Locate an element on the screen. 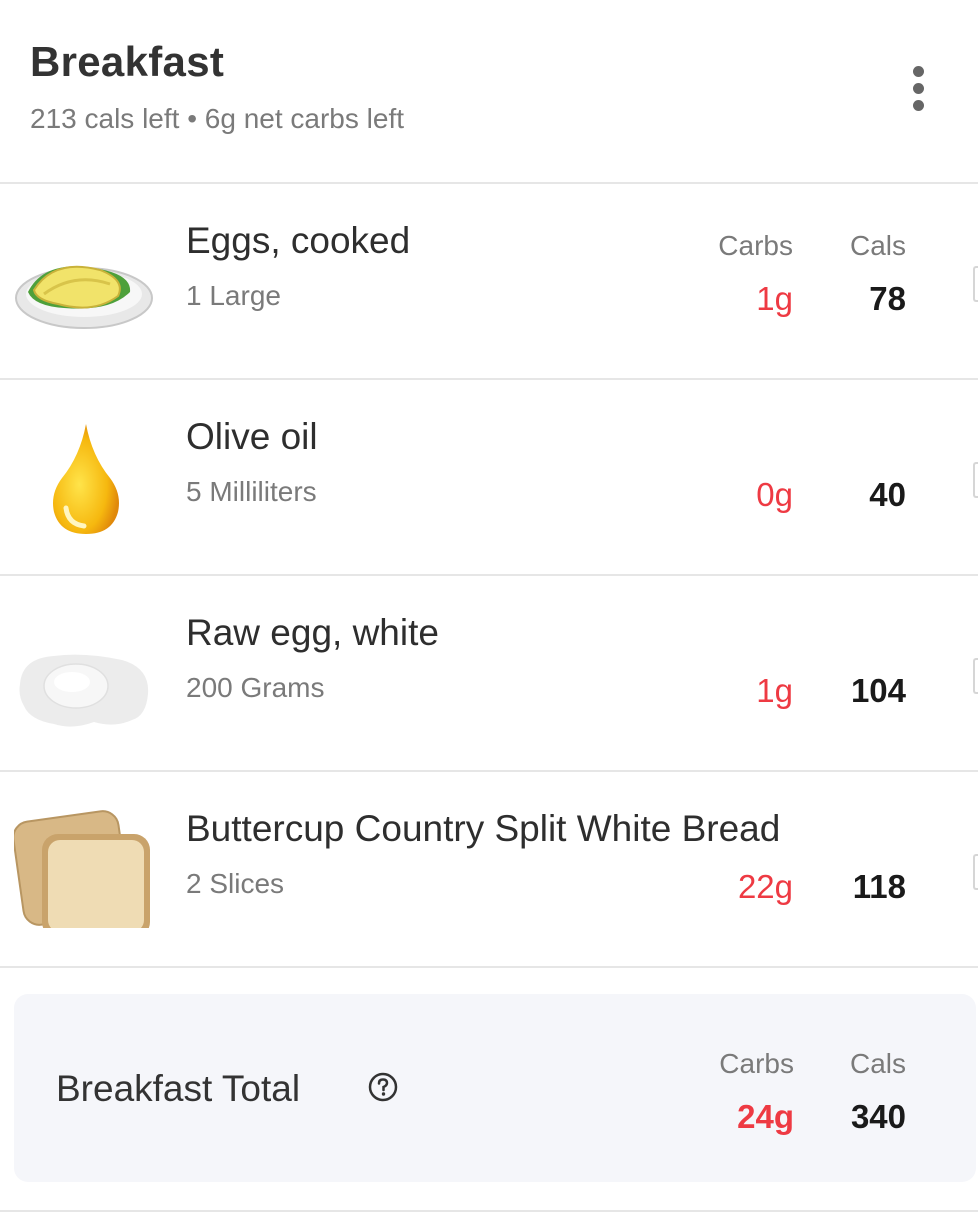 This screenshot has height=1225, width=978. oil-drop-icon is located at coordinates (84, 476).